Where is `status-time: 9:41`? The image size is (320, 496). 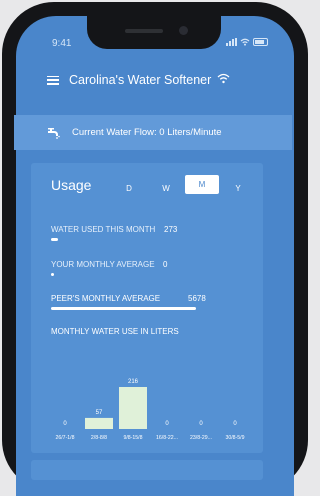 status-time: 9:41 is located at coordinates (62, 43).